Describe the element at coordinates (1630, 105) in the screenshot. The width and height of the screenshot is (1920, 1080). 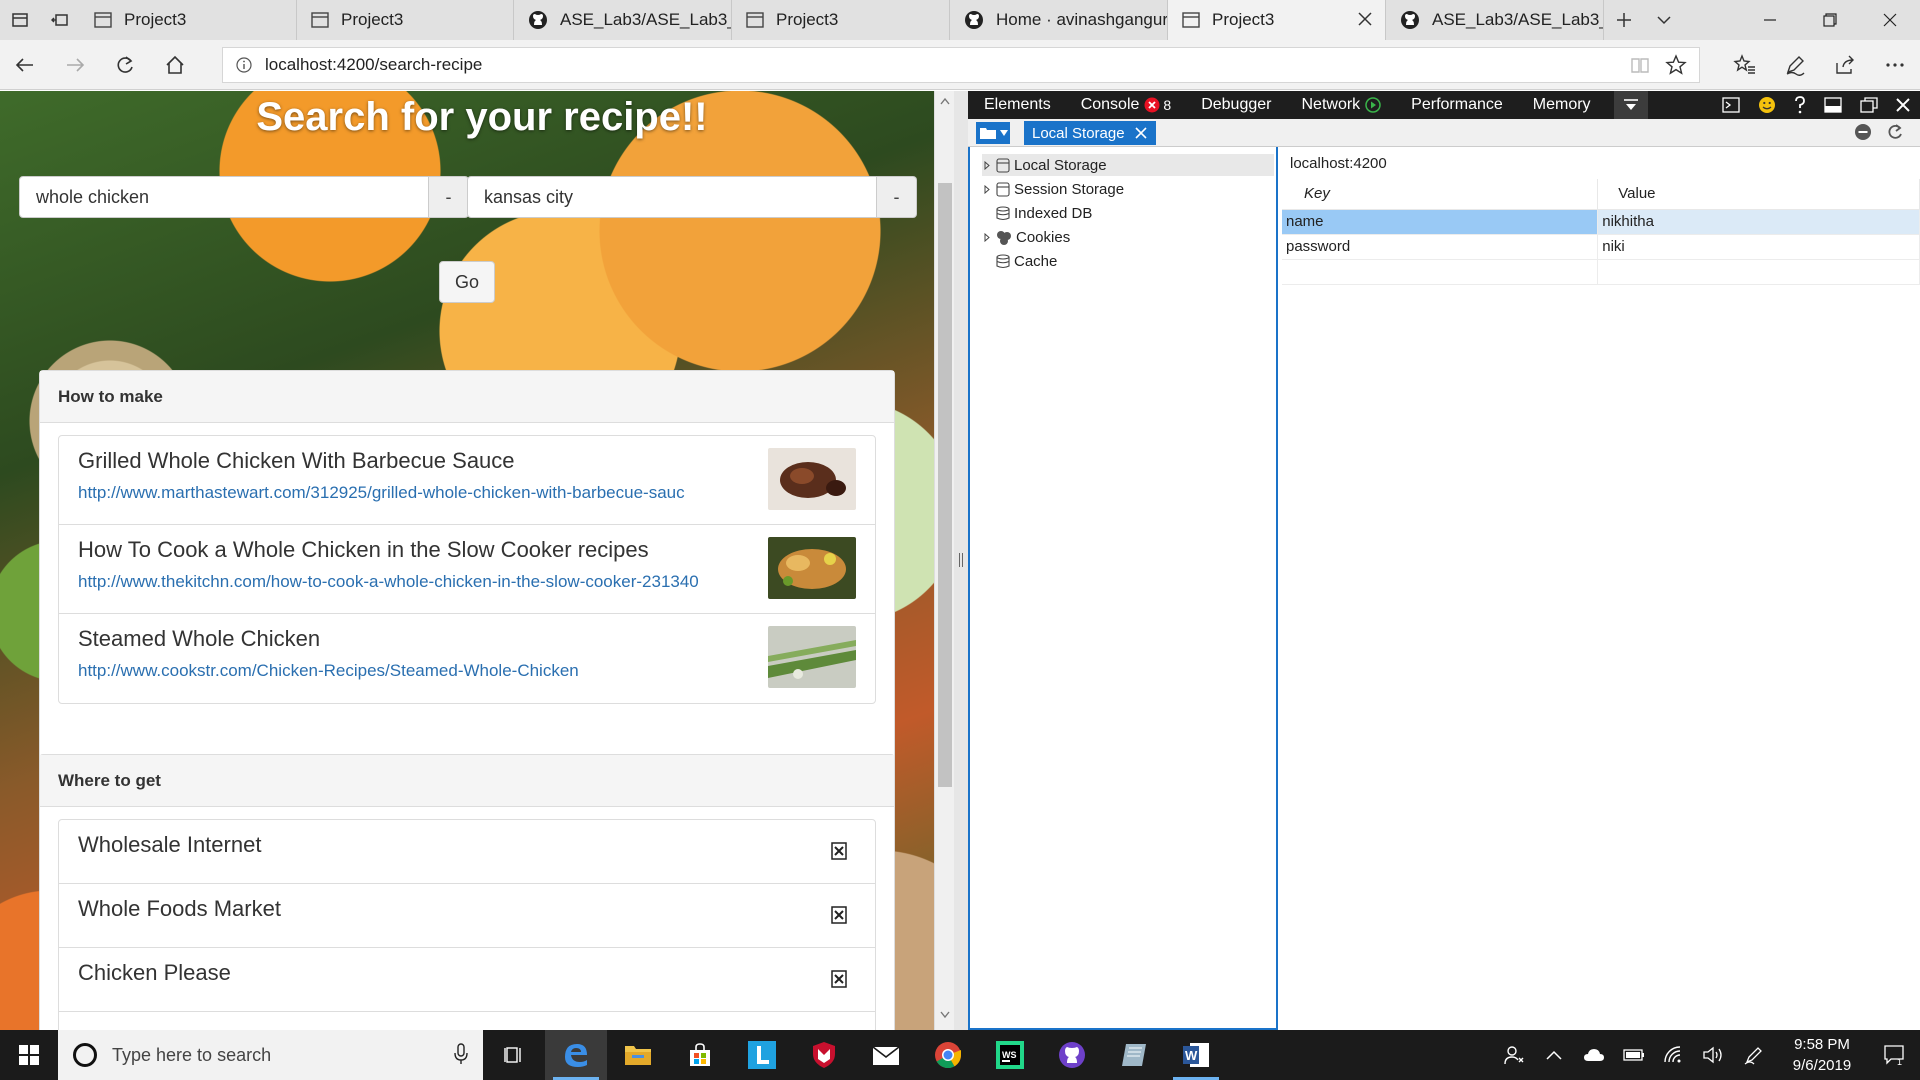
I see `more-tools-button` at that location.